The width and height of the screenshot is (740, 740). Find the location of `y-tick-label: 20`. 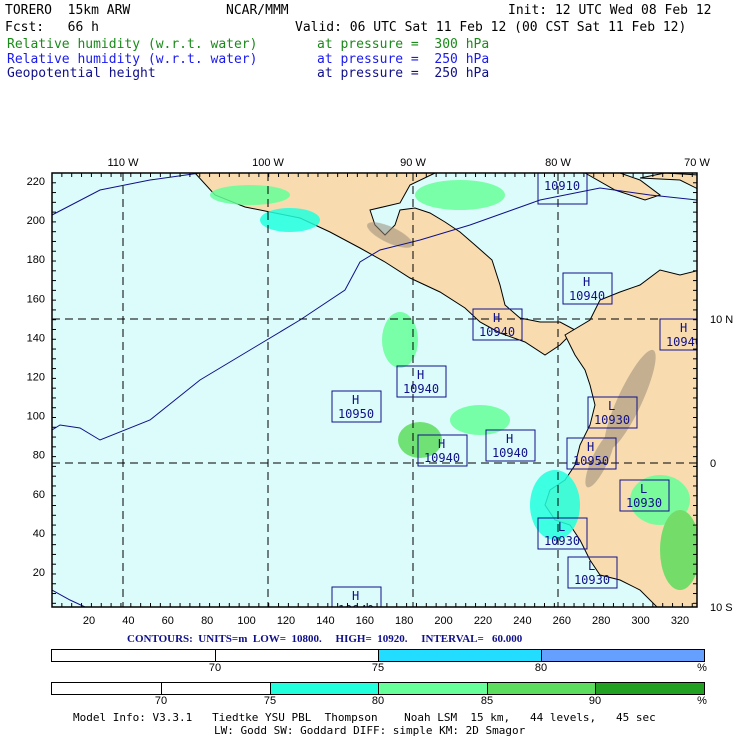

y-tick-label: 20 is located at coordinates (39, 573).